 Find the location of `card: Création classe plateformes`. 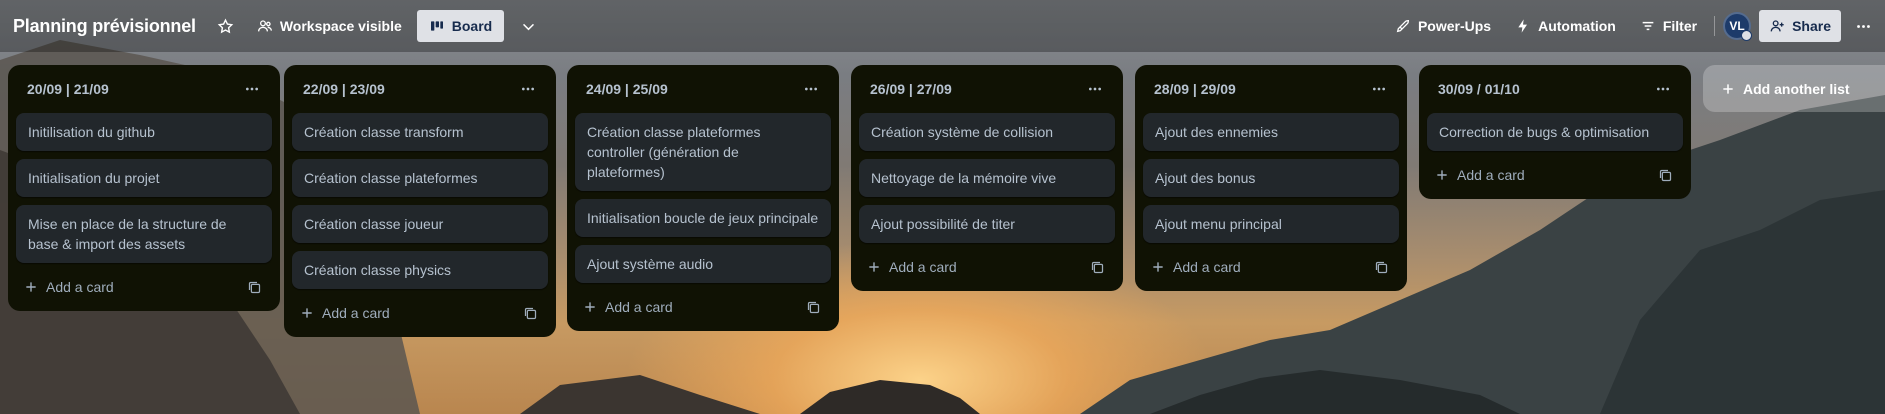

card: Création classe plateformes is located at coordinates (420, 178).